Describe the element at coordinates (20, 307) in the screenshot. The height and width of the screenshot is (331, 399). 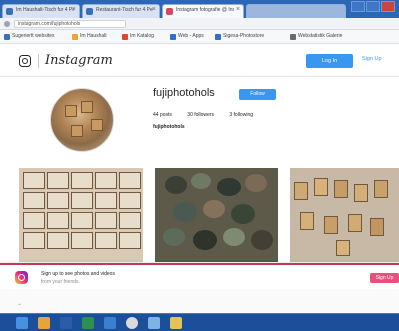
I see `scroll-indicator-icon: ⌃` at that location.